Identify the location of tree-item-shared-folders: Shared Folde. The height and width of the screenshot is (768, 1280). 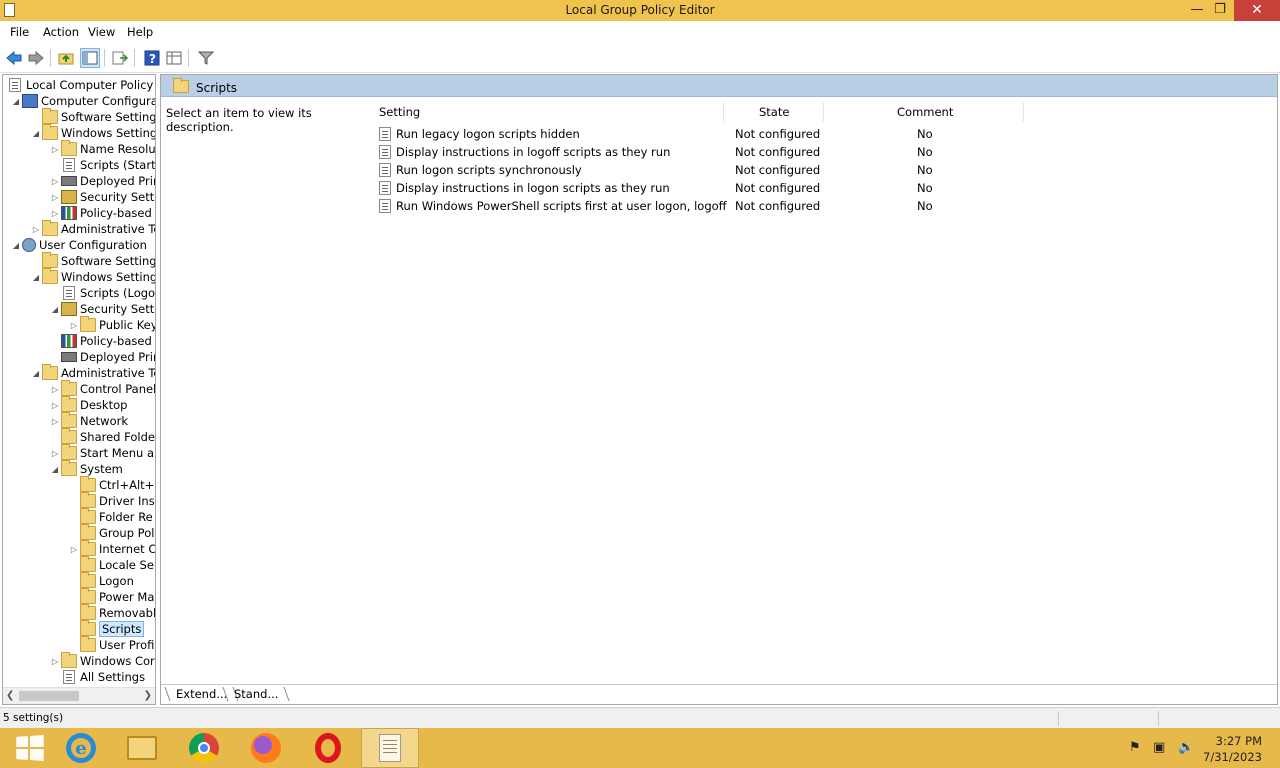
(102, 436).